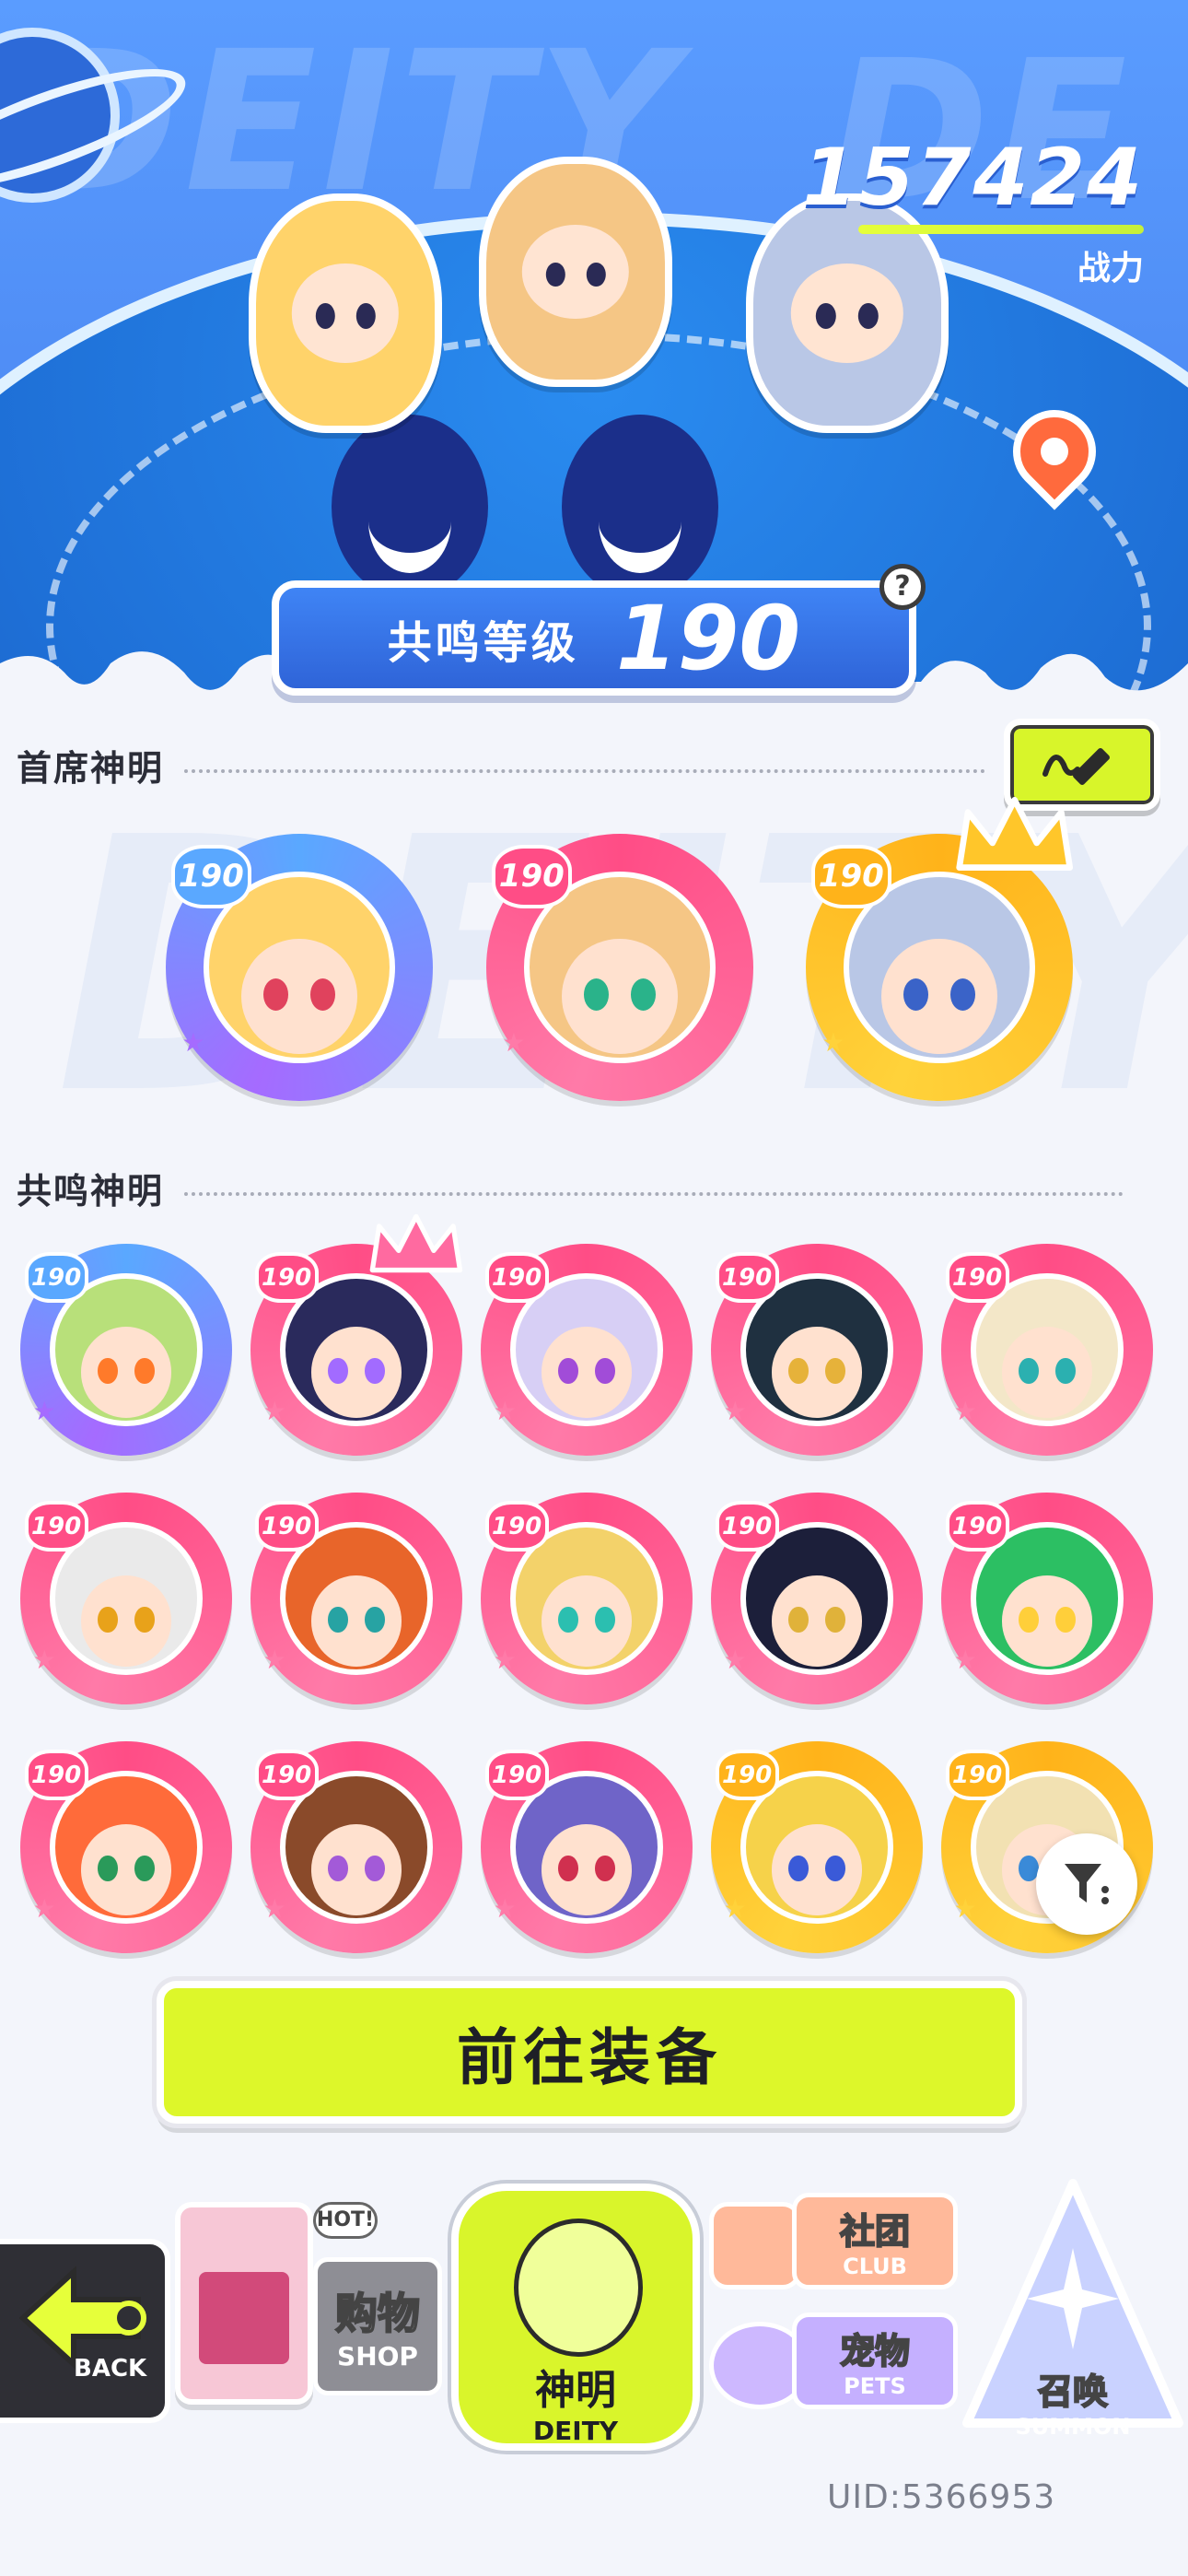 The image size is (1188, 2576). I want to click on summon-label-cn: 召唤, so click(1073, 2392).